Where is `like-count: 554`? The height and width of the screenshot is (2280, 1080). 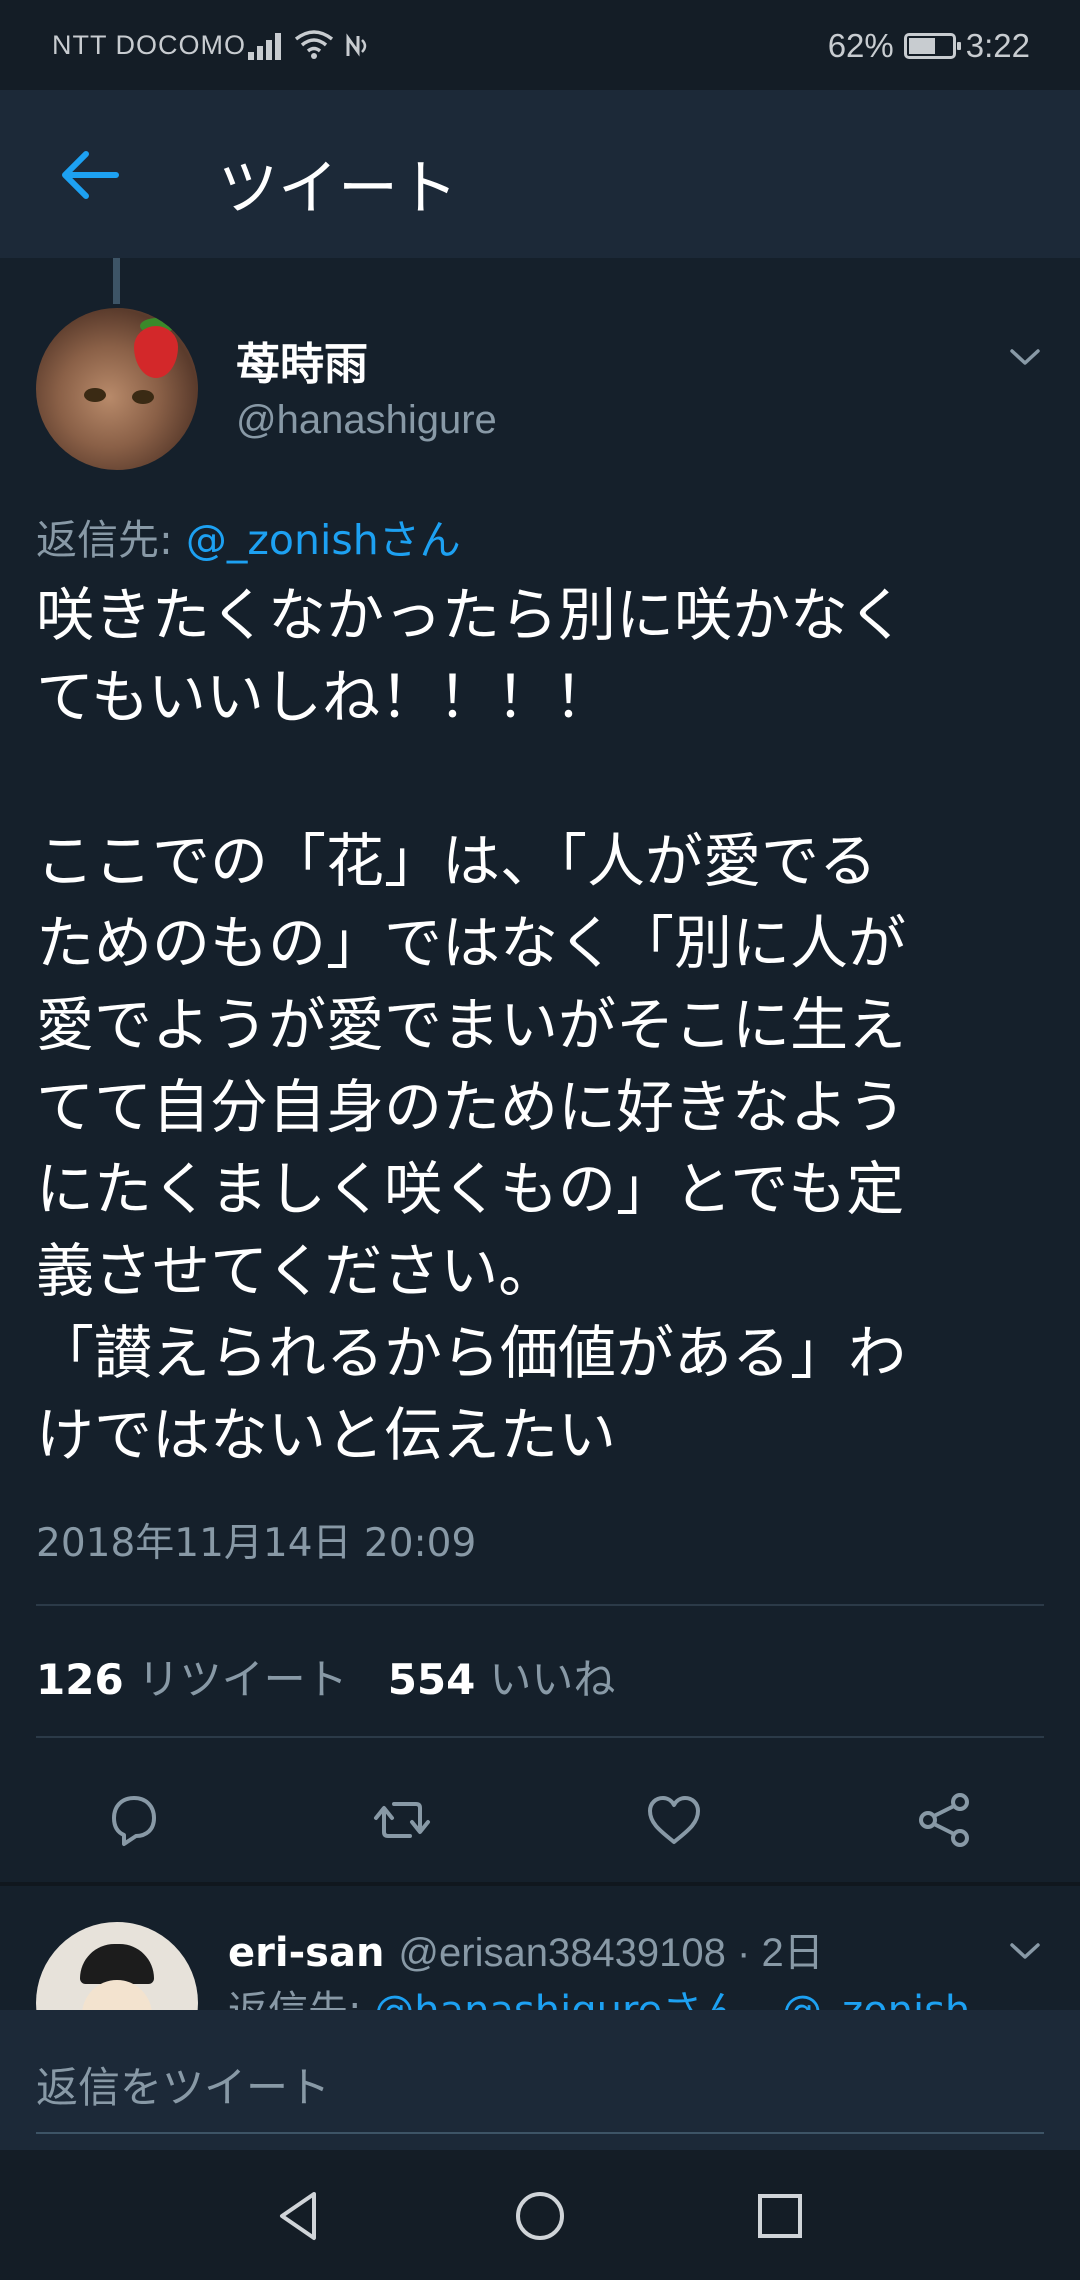
like-count: 554 is located at coordinates (432, 1679).